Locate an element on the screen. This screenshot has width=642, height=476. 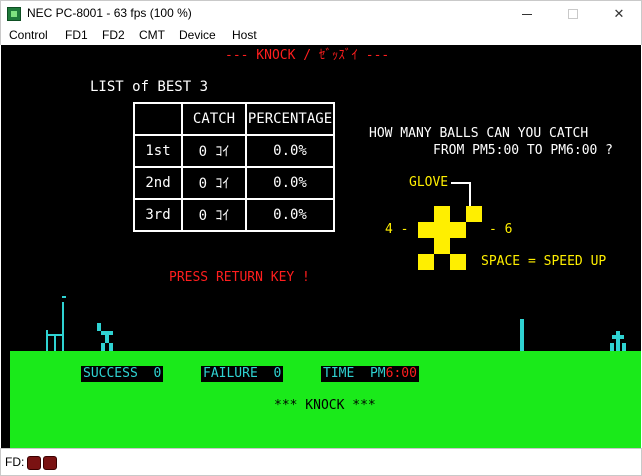
close-button: ✕ is located at coordinates (619, 14).